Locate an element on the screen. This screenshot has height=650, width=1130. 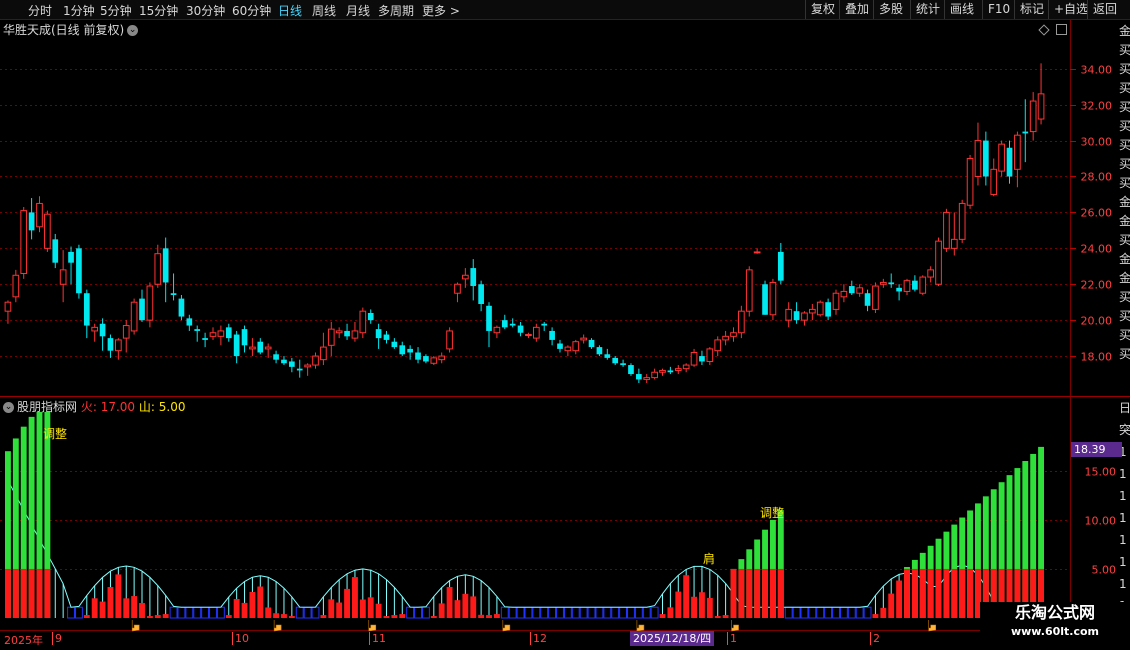
partial-axis-char: 买 is located at coordinates (1124, 354).